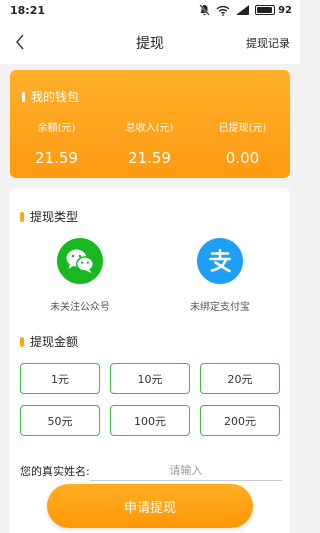 This screenshot has height=533, width=320. Describe the element at coordinates (80, 307) in the screenshot. I see `wechat-option-label: 未关注公众号` at that location.